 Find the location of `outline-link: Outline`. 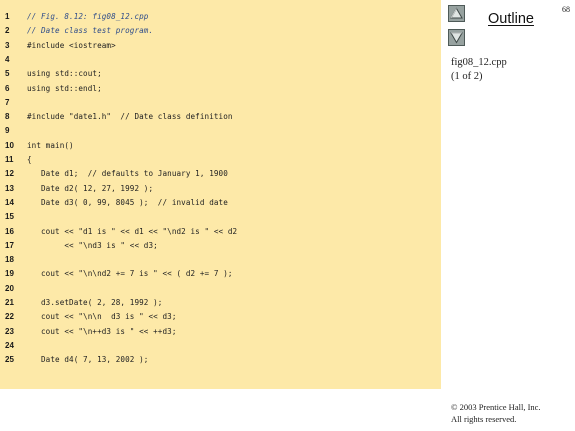

outline-link: Outline is located at coordinates (511, 19).